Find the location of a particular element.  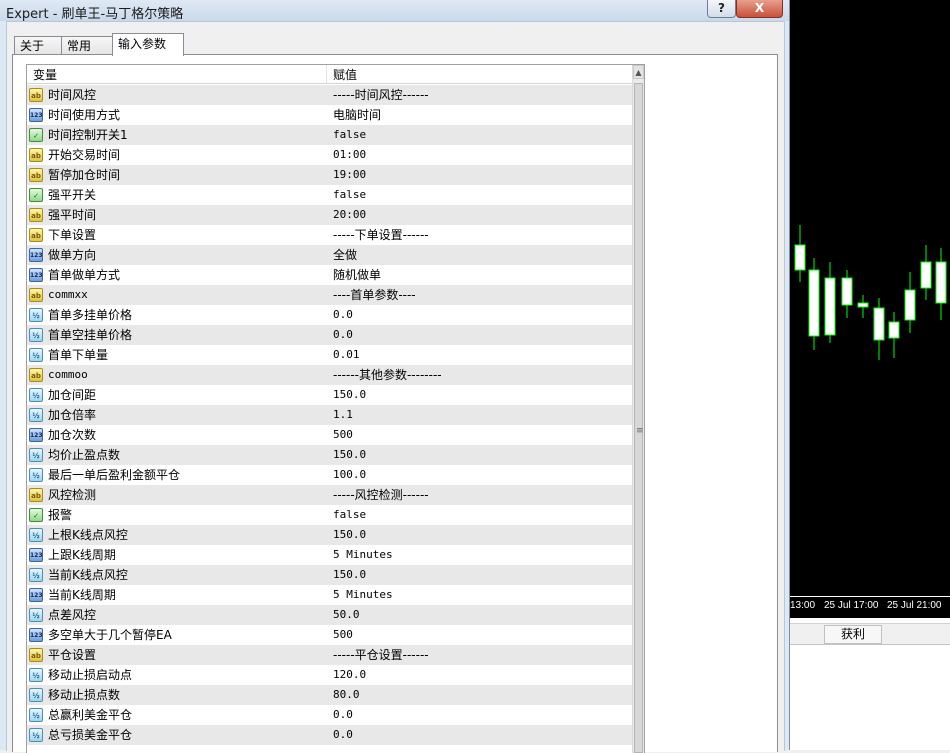

value-cell: 19:00 is located at coordinates (479, 175).